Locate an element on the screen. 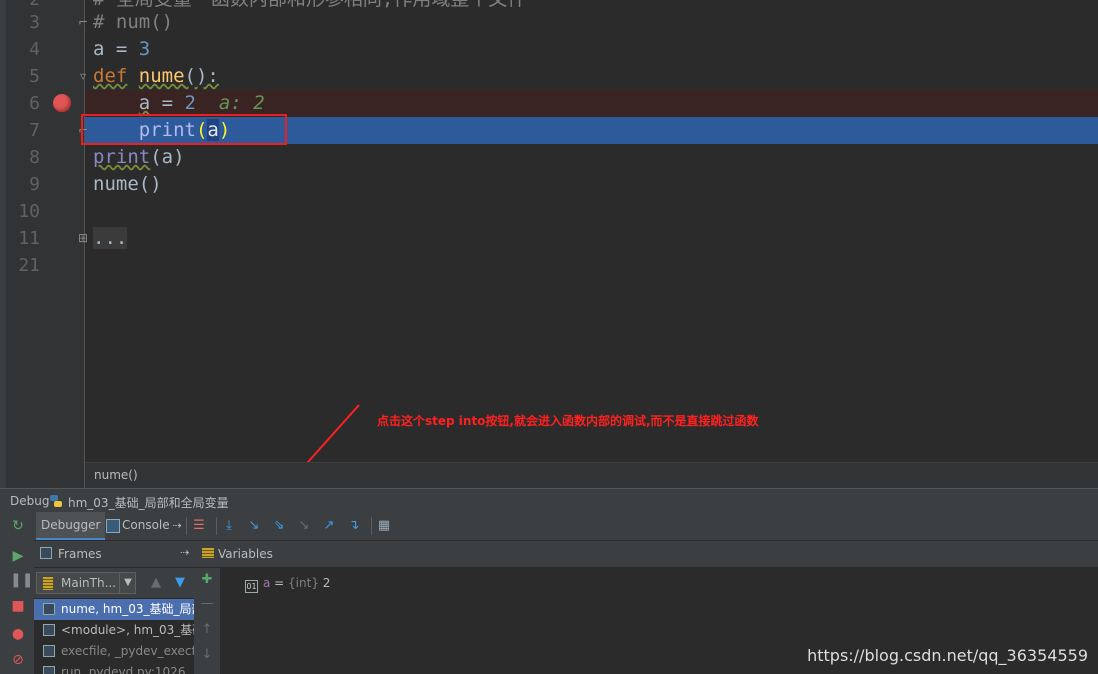  tab-debugger: Debugger is located at coordinates (71, 526).